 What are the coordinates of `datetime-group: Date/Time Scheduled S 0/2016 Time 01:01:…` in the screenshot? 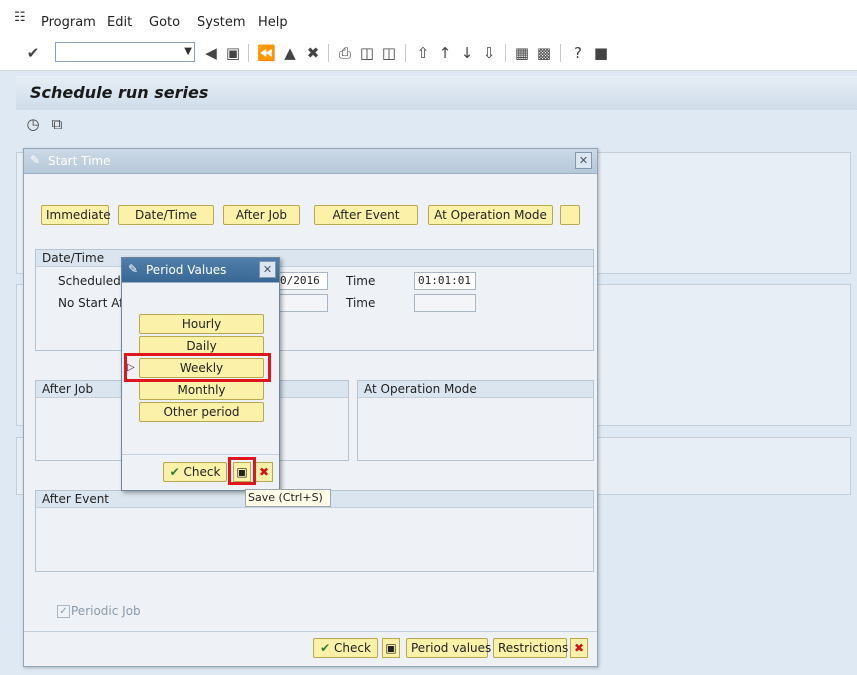 It's located at (314, 300).